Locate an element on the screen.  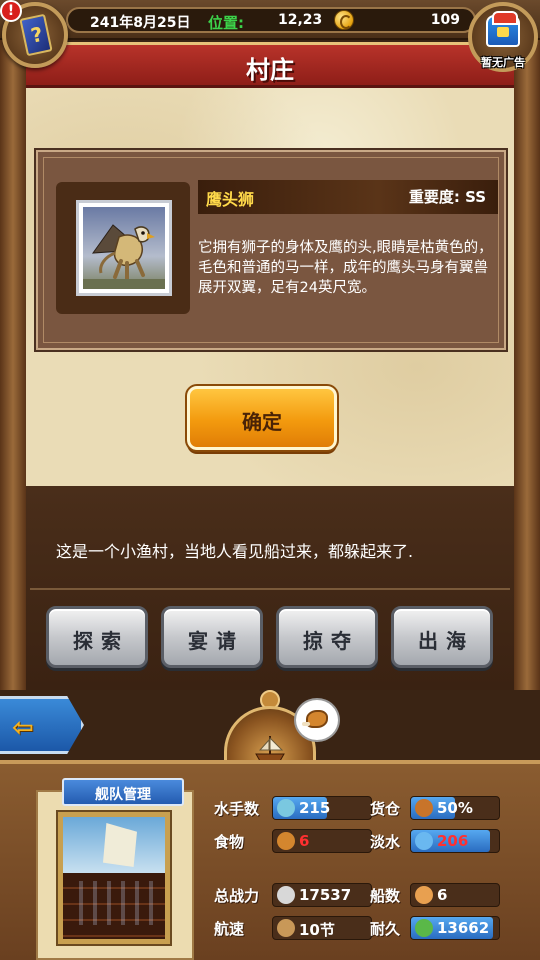
sailor-icon is located at coordinates (286, 808).